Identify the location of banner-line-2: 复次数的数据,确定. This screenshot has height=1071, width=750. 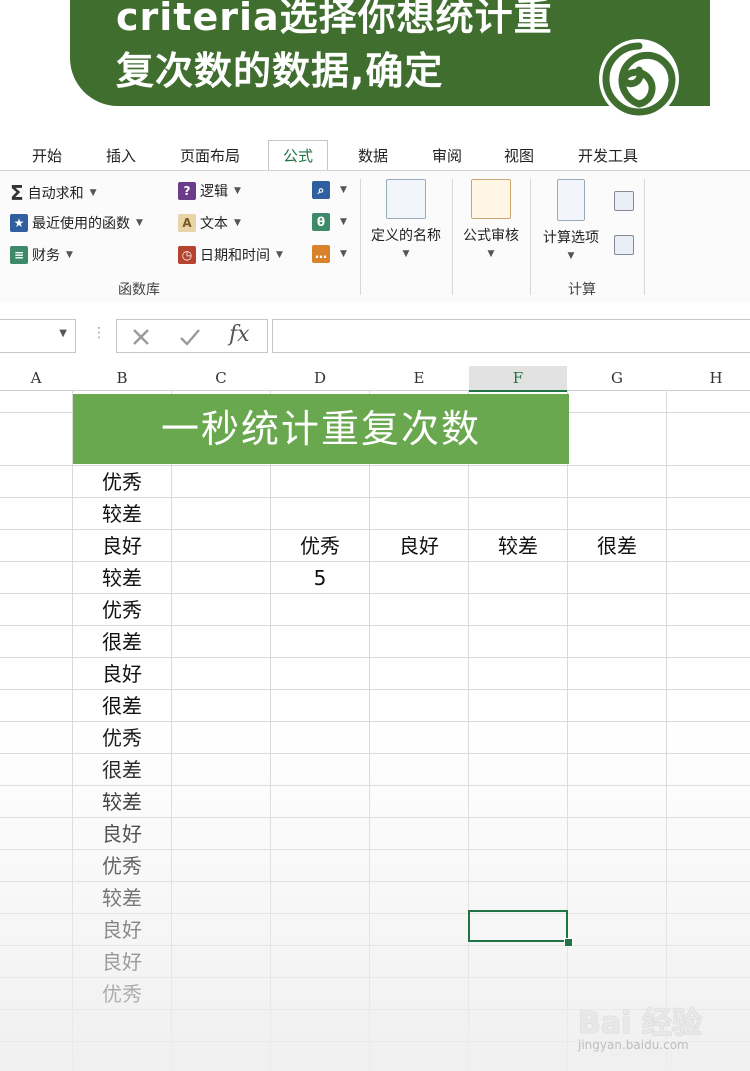
(280, 71).